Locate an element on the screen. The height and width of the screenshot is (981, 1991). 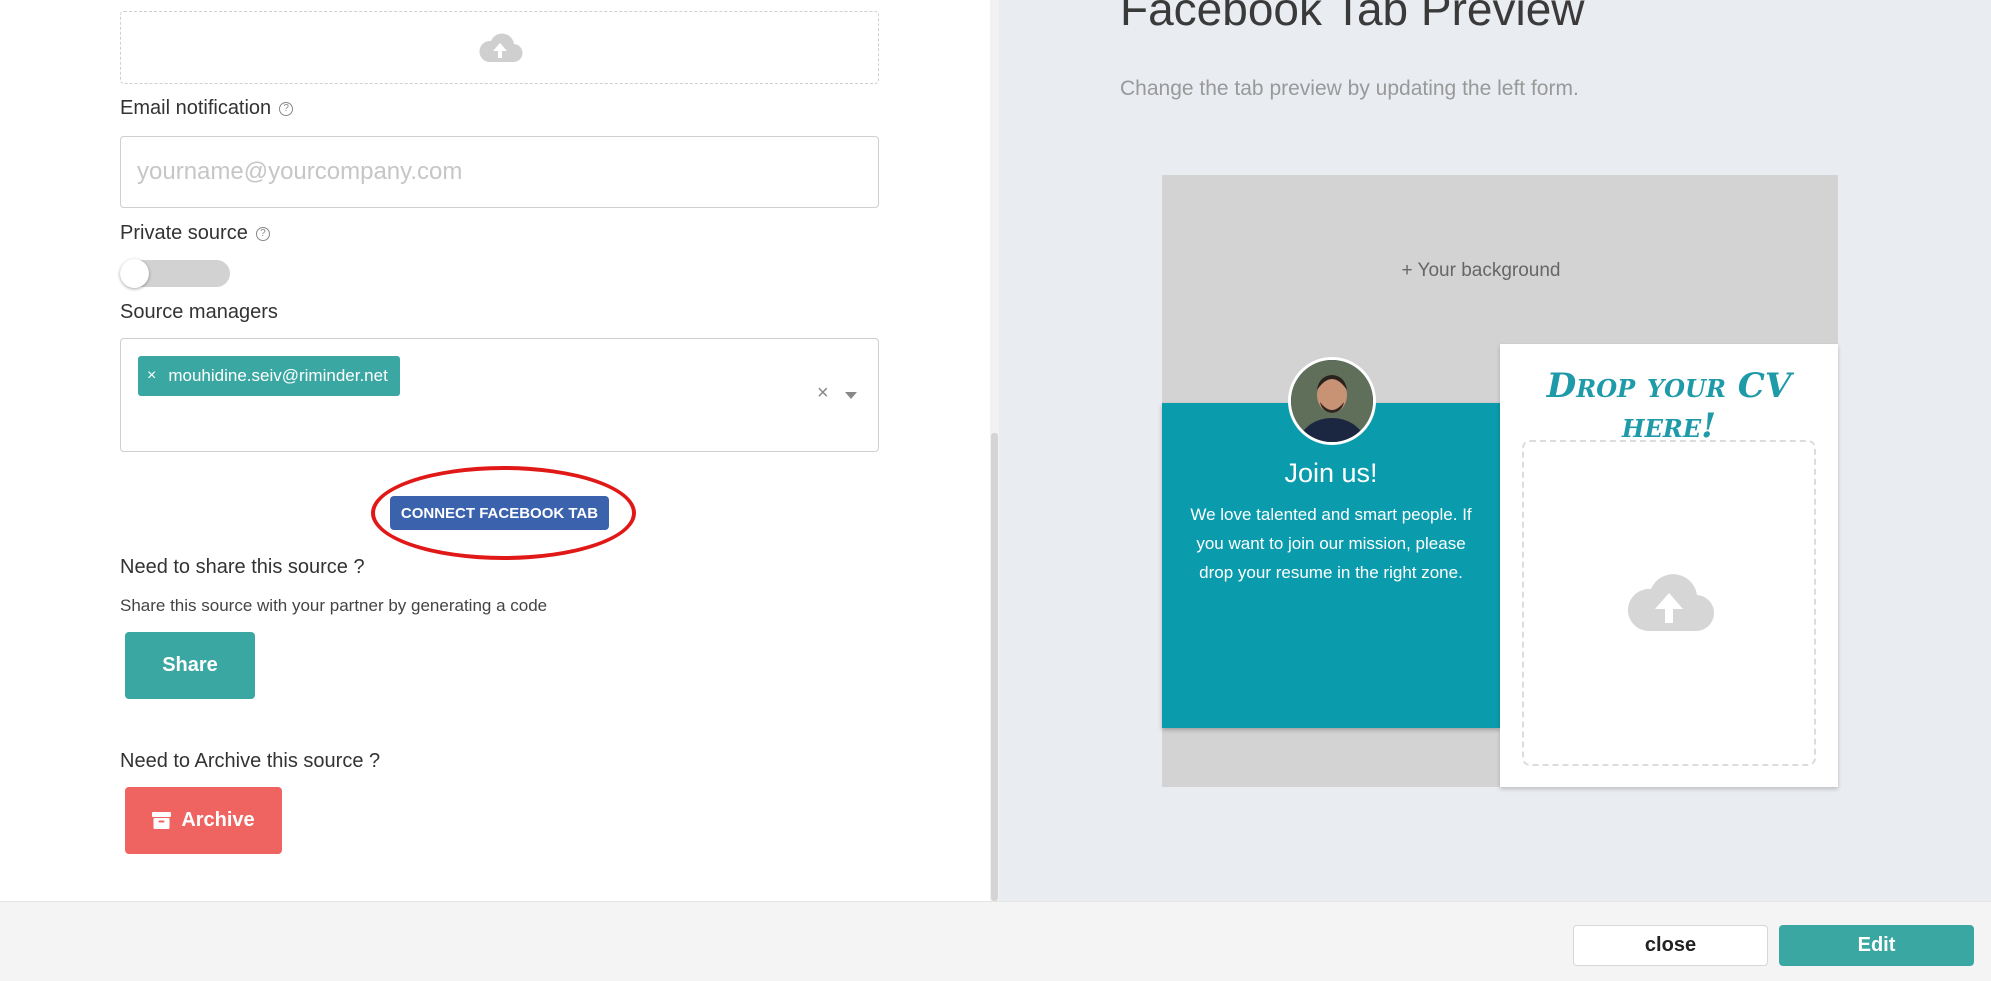
manager-tag: × mouhidine.seiv@riminder.net is located at coordinates (269, 376).